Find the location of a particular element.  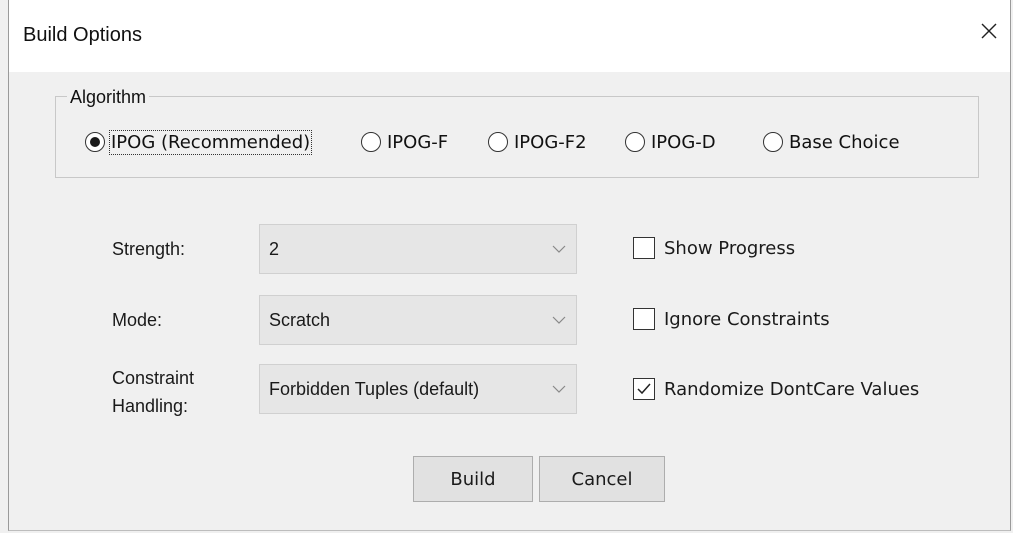

radio-ipog-f: IPOG-F is located at coordinates (404, 142).